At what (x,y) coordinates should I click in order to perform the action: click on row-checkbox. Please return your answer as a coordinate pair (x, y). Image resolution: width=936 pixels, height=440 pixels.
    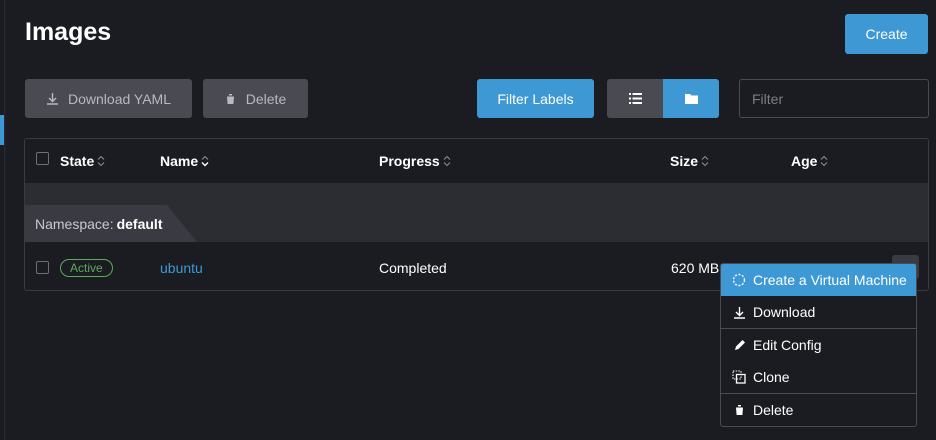
    Looking at the image, I should click on (42, 267).